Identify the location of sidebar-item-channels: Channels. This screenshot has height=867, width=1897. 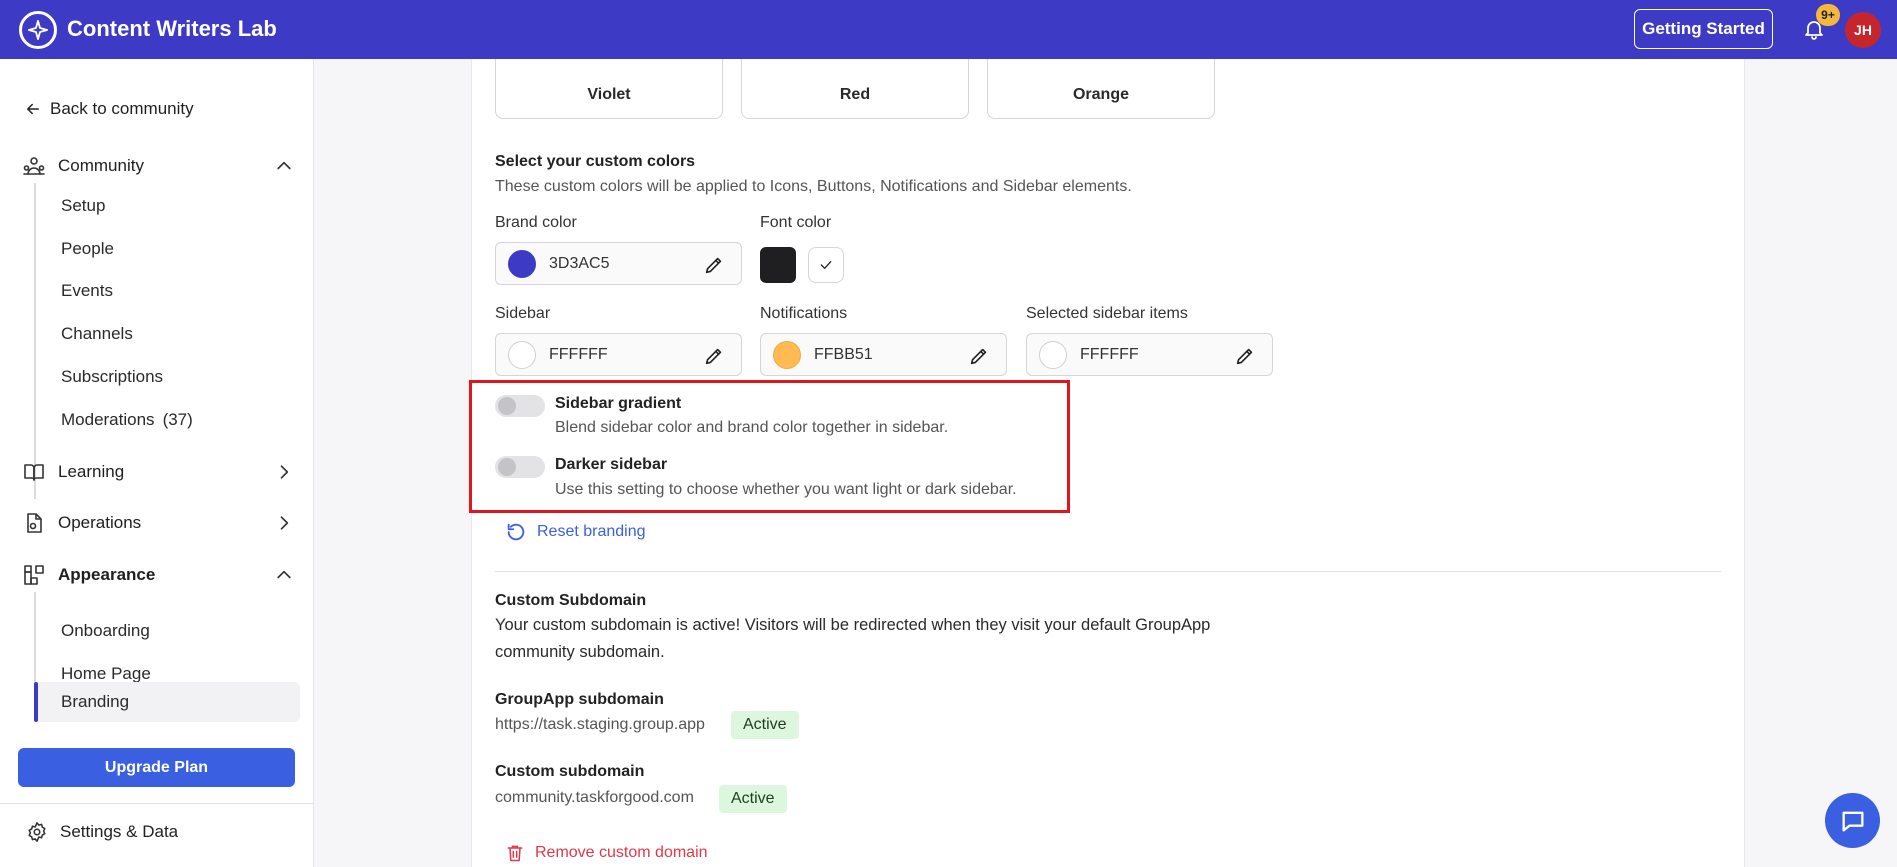
(97, 334).